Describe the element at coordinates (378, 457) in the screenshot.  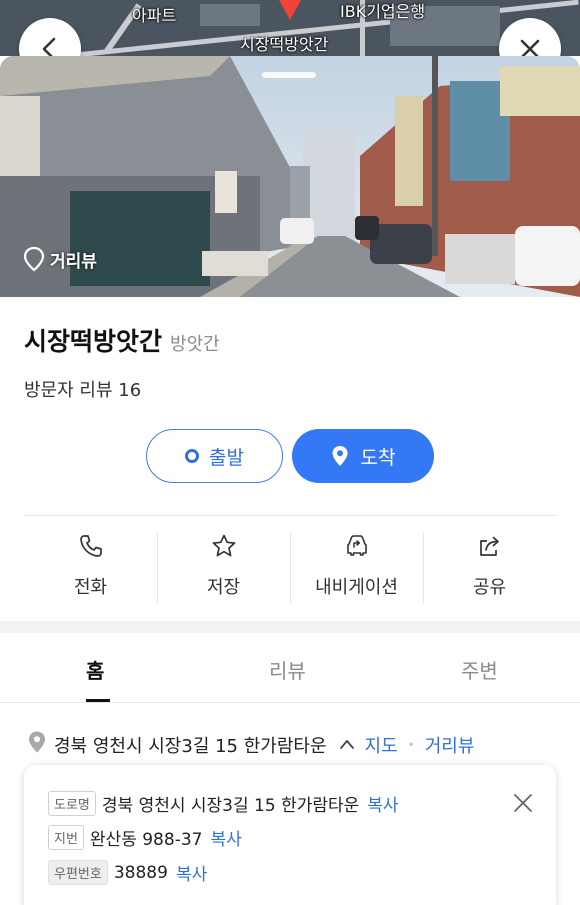
I see `arrive-label: 도착` at that location.